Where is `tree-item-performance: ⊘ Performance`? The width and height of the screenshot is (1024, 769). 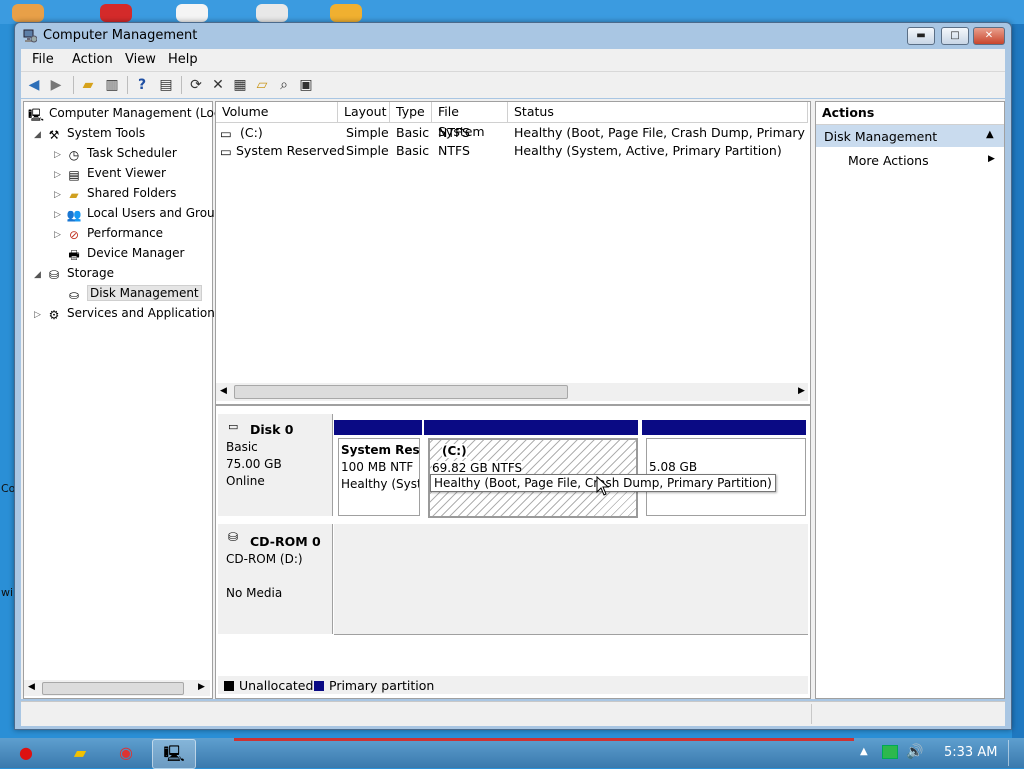
tree-item-performance: ⊘ Performance is located at coordinates (114, 235).